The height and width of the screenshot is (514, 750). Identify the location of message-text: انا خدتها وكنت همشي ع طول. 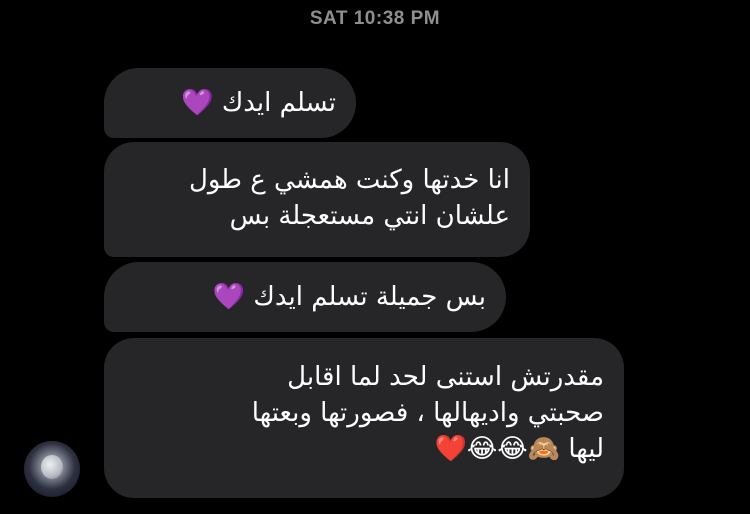
(349, 180).